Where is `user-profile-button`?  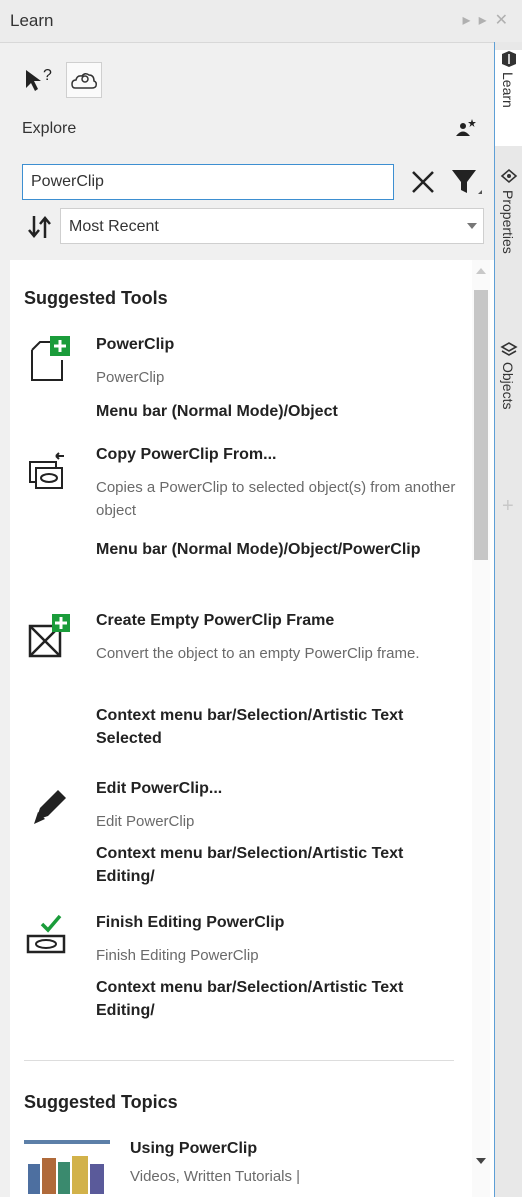 user-profile-button is located at coordinates (84, 80).